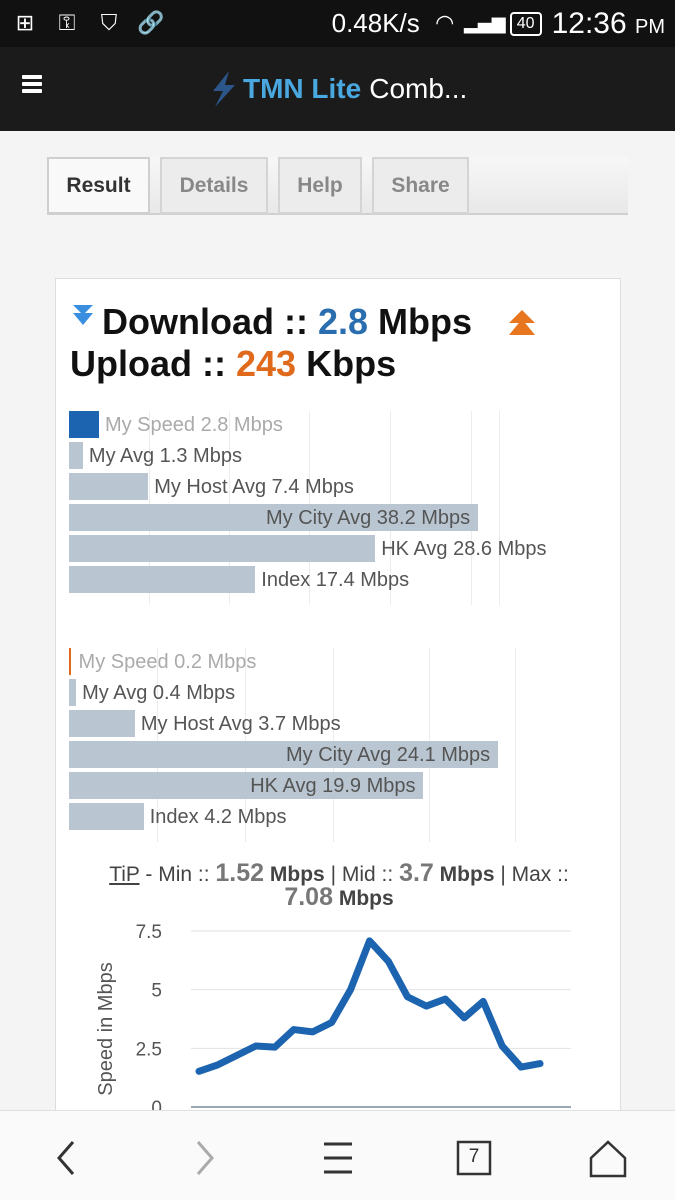  What do you see at coordinates (302, 88) in the screenshot?
I see `app-name: TMN Lite` at bounding box center [302, 88].